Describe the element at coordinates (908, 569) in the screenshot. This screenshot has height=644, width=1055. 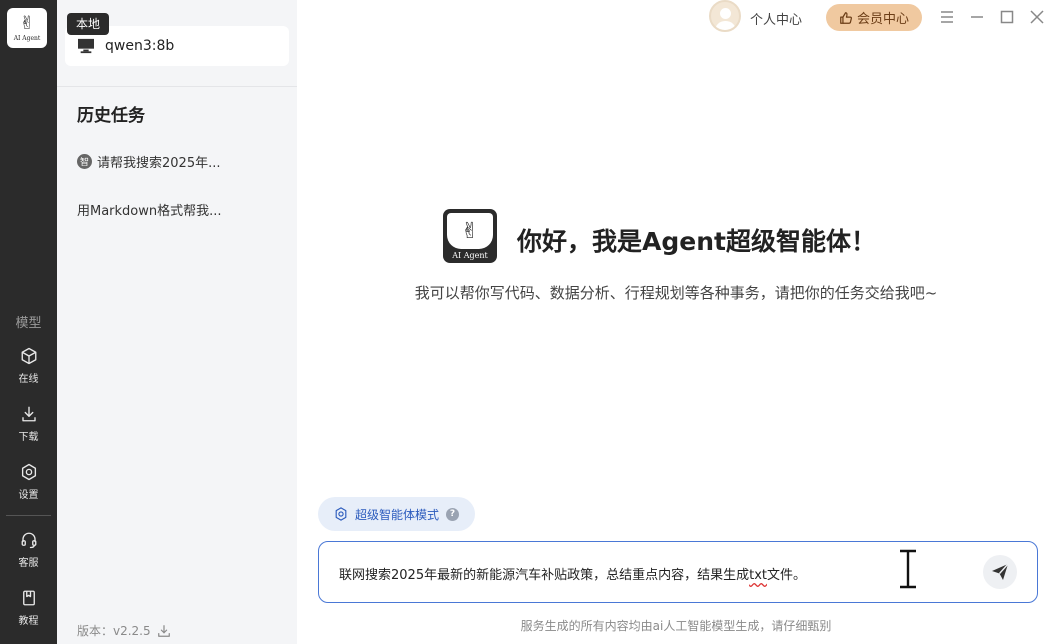
I see `text-cursor-icon` at that location.